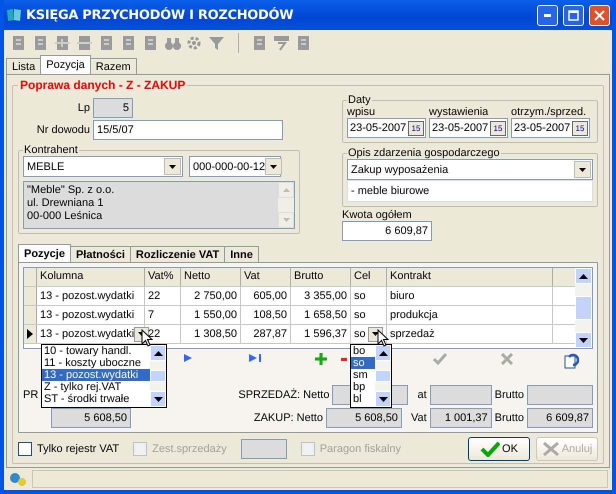  I want to click on tab: Pozycja, so click(65, 64).